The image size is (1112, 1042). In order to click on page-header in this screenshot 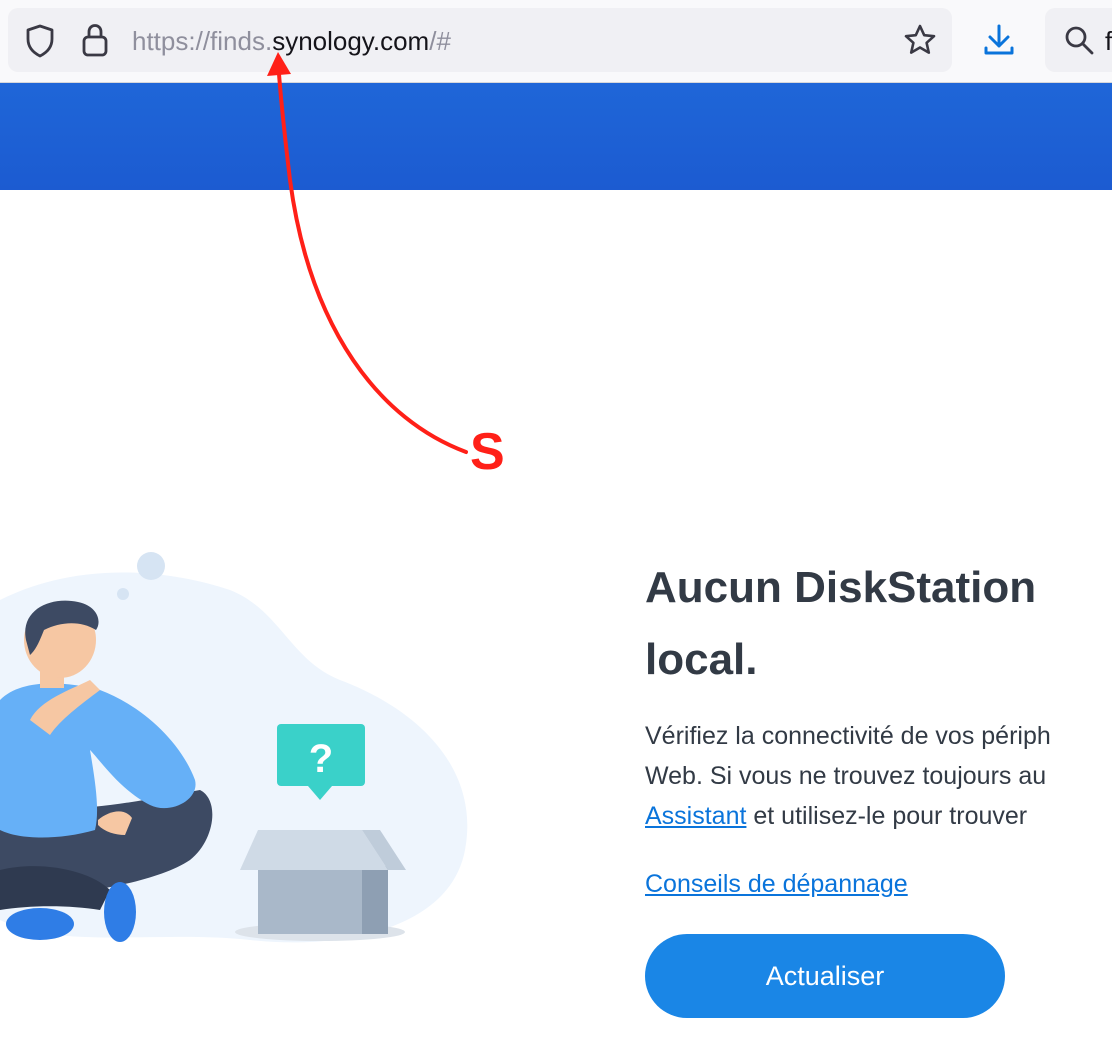, I will do `click(556, 136)`.